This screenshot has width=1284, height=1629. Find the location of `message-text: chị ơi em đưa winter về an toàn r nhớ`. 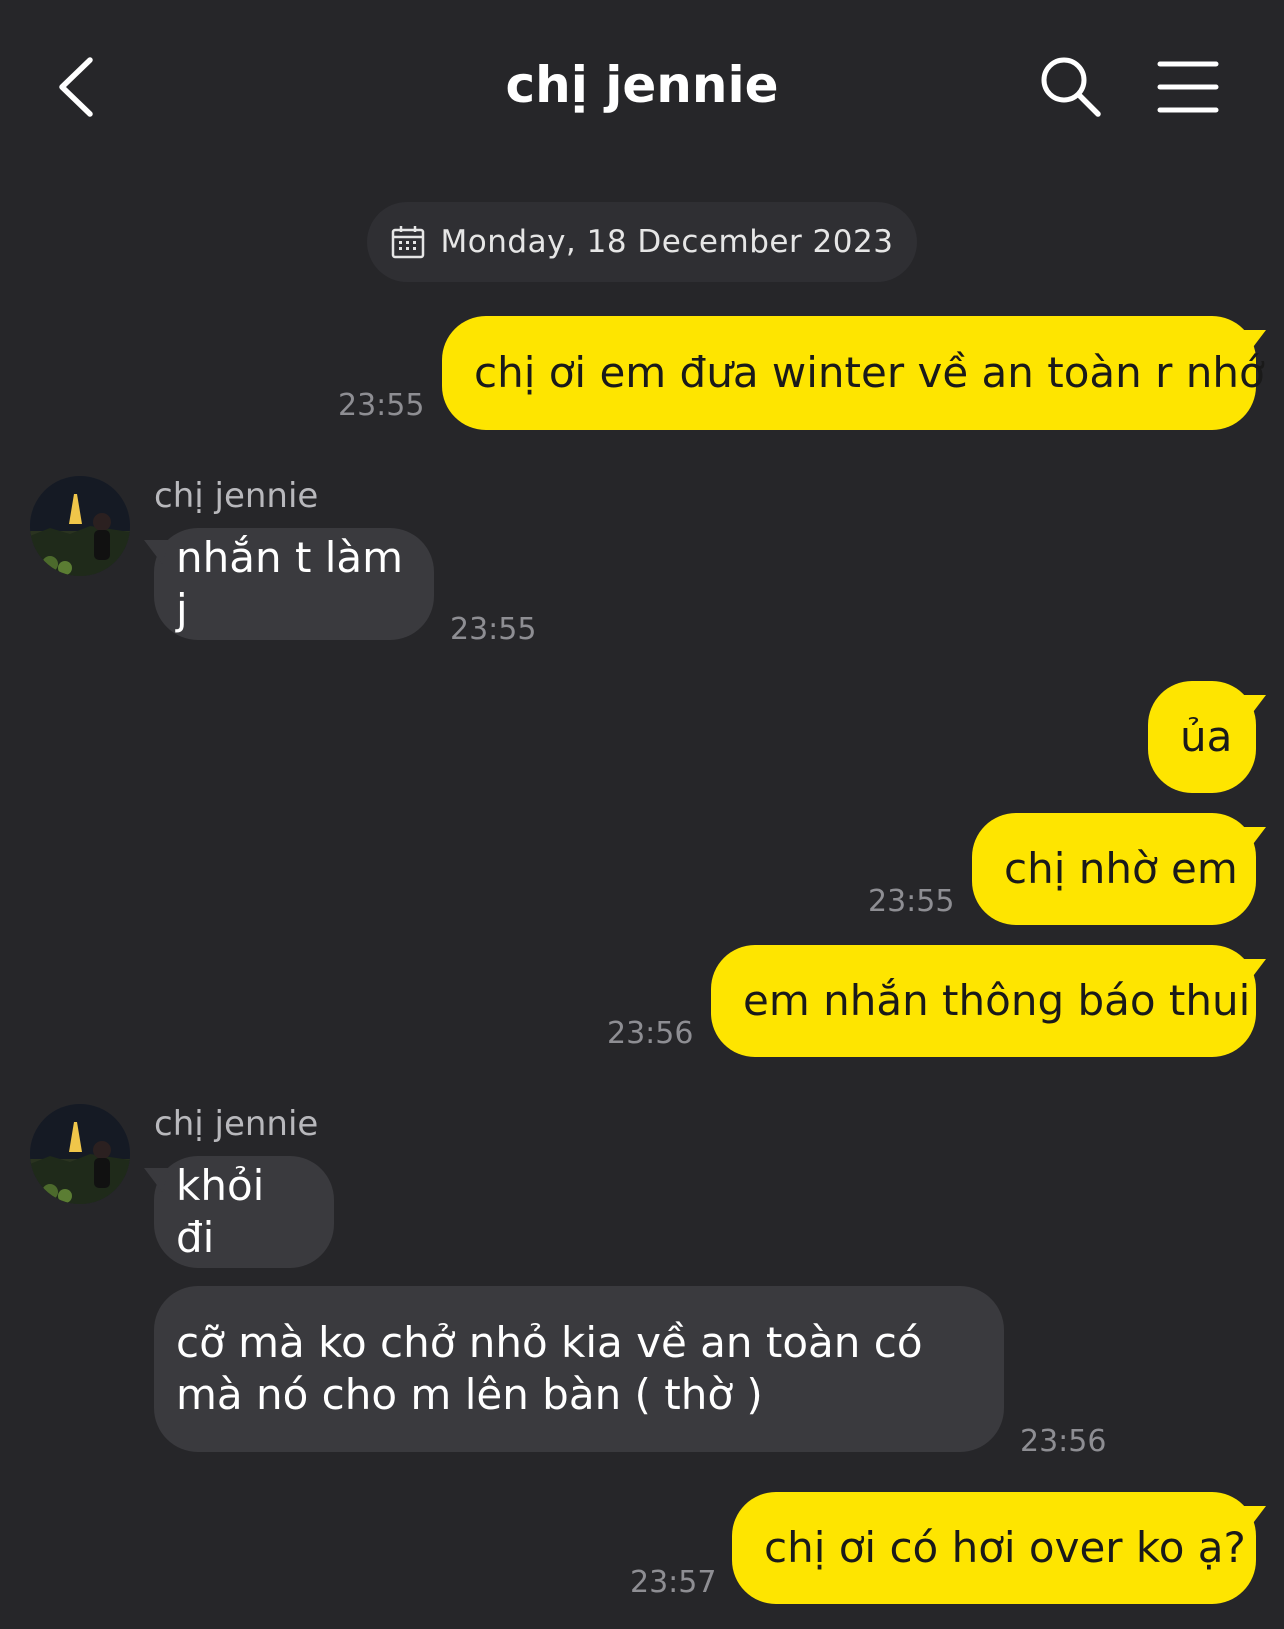

message-text: chị ơi em đưa winter về an toàn r nhớ is located at coordinates (869, 372).